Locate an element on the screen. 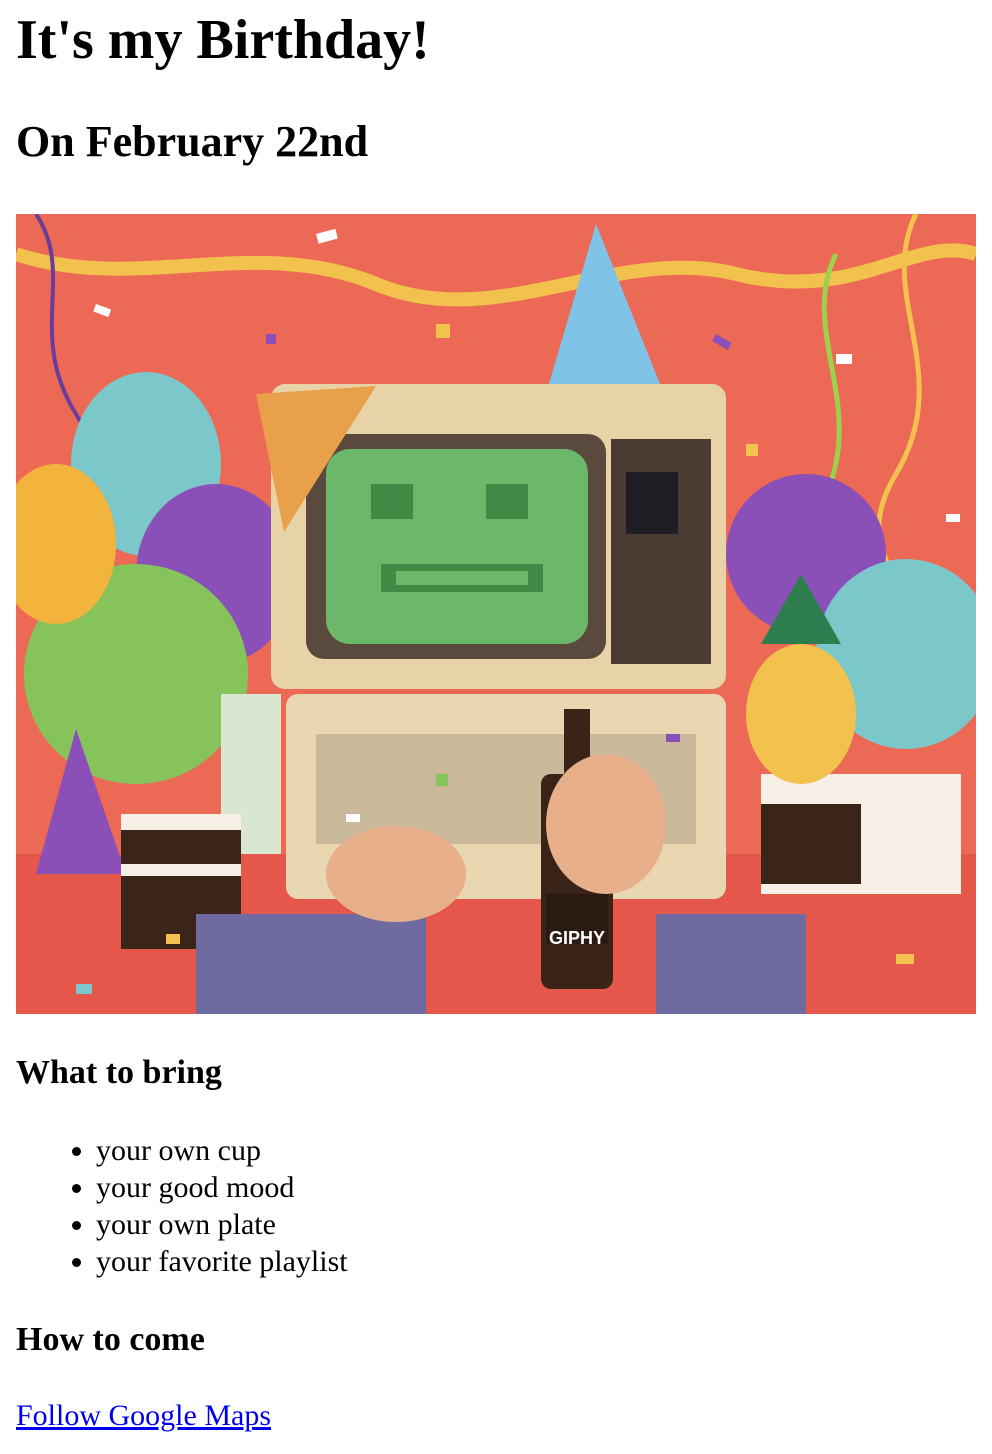  list-item: your good mood is located at coordinates (222, 1187).